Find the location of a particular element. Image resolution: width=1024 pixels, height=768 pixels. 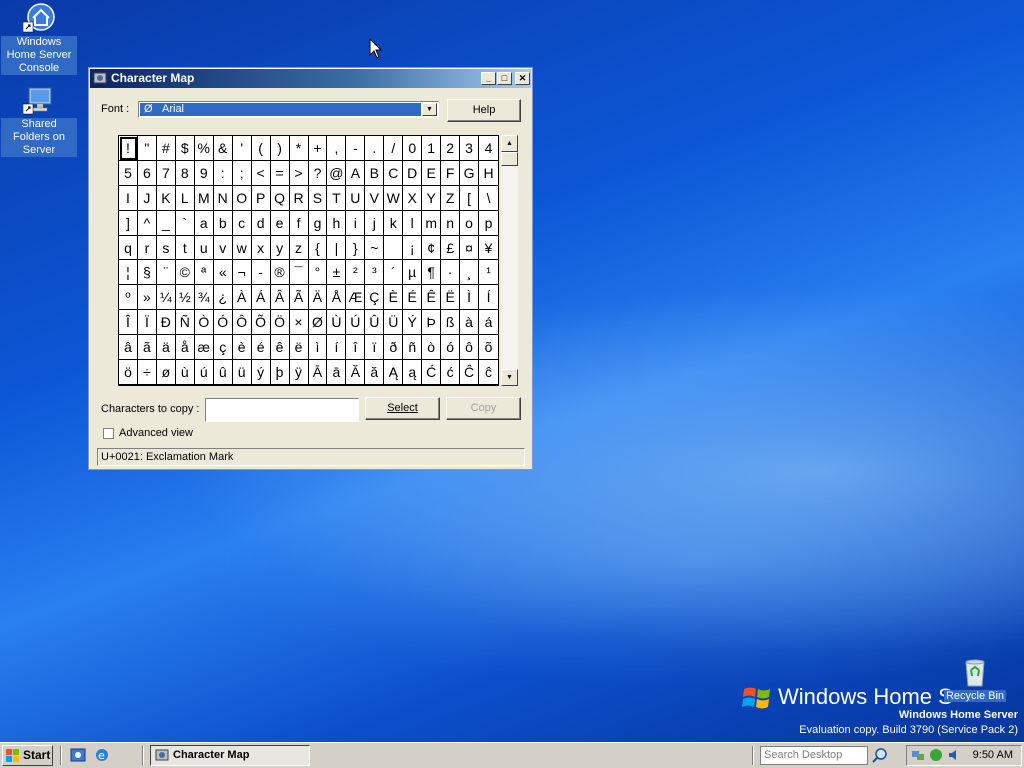

character-cell: ] is located at coordinates (128, 223).